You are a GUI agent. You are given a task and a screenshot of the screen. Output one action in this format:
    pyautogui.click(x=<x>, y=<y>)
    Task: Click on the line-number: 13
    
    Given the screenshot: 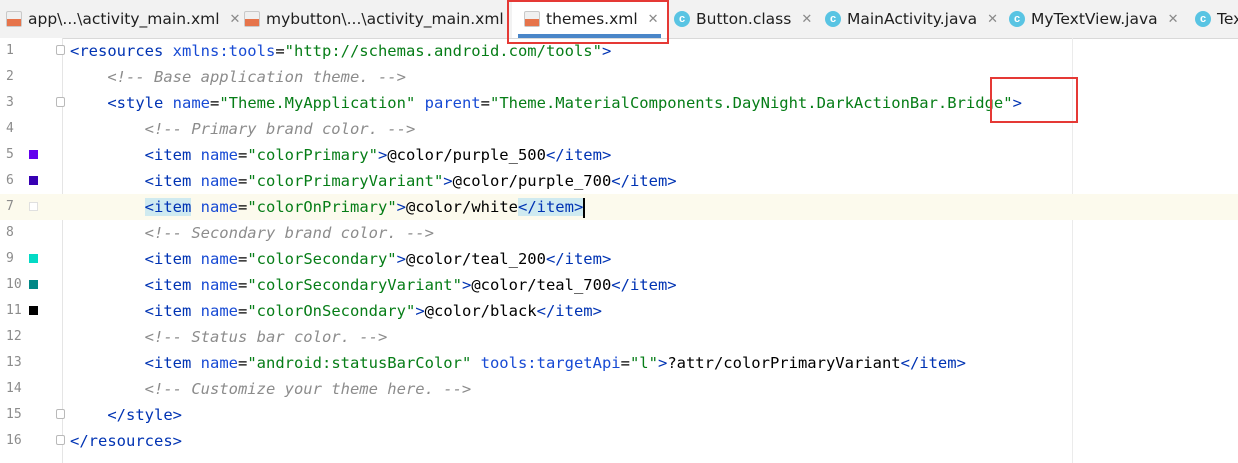 What is the action you would take?
    pyautogui.click(x=14, y=362)
    